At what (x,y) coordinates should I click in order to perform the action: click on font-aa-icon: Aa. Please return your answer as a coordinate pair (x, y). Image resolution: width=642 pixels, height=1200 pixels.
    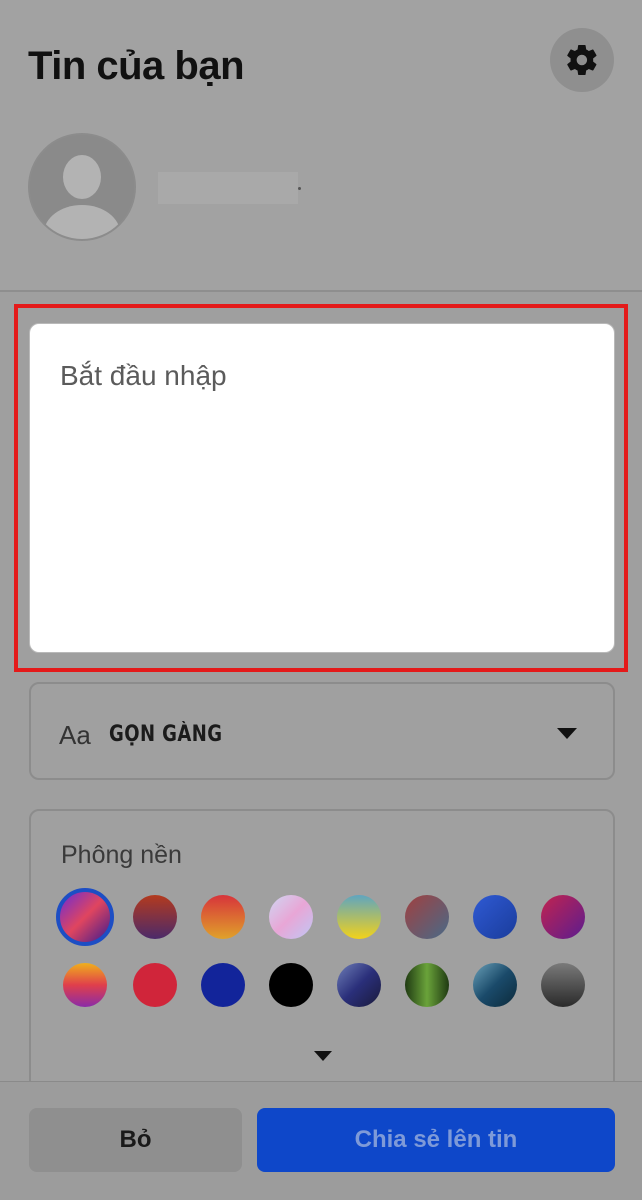
    Looking at the image, I should click on (75, 735).